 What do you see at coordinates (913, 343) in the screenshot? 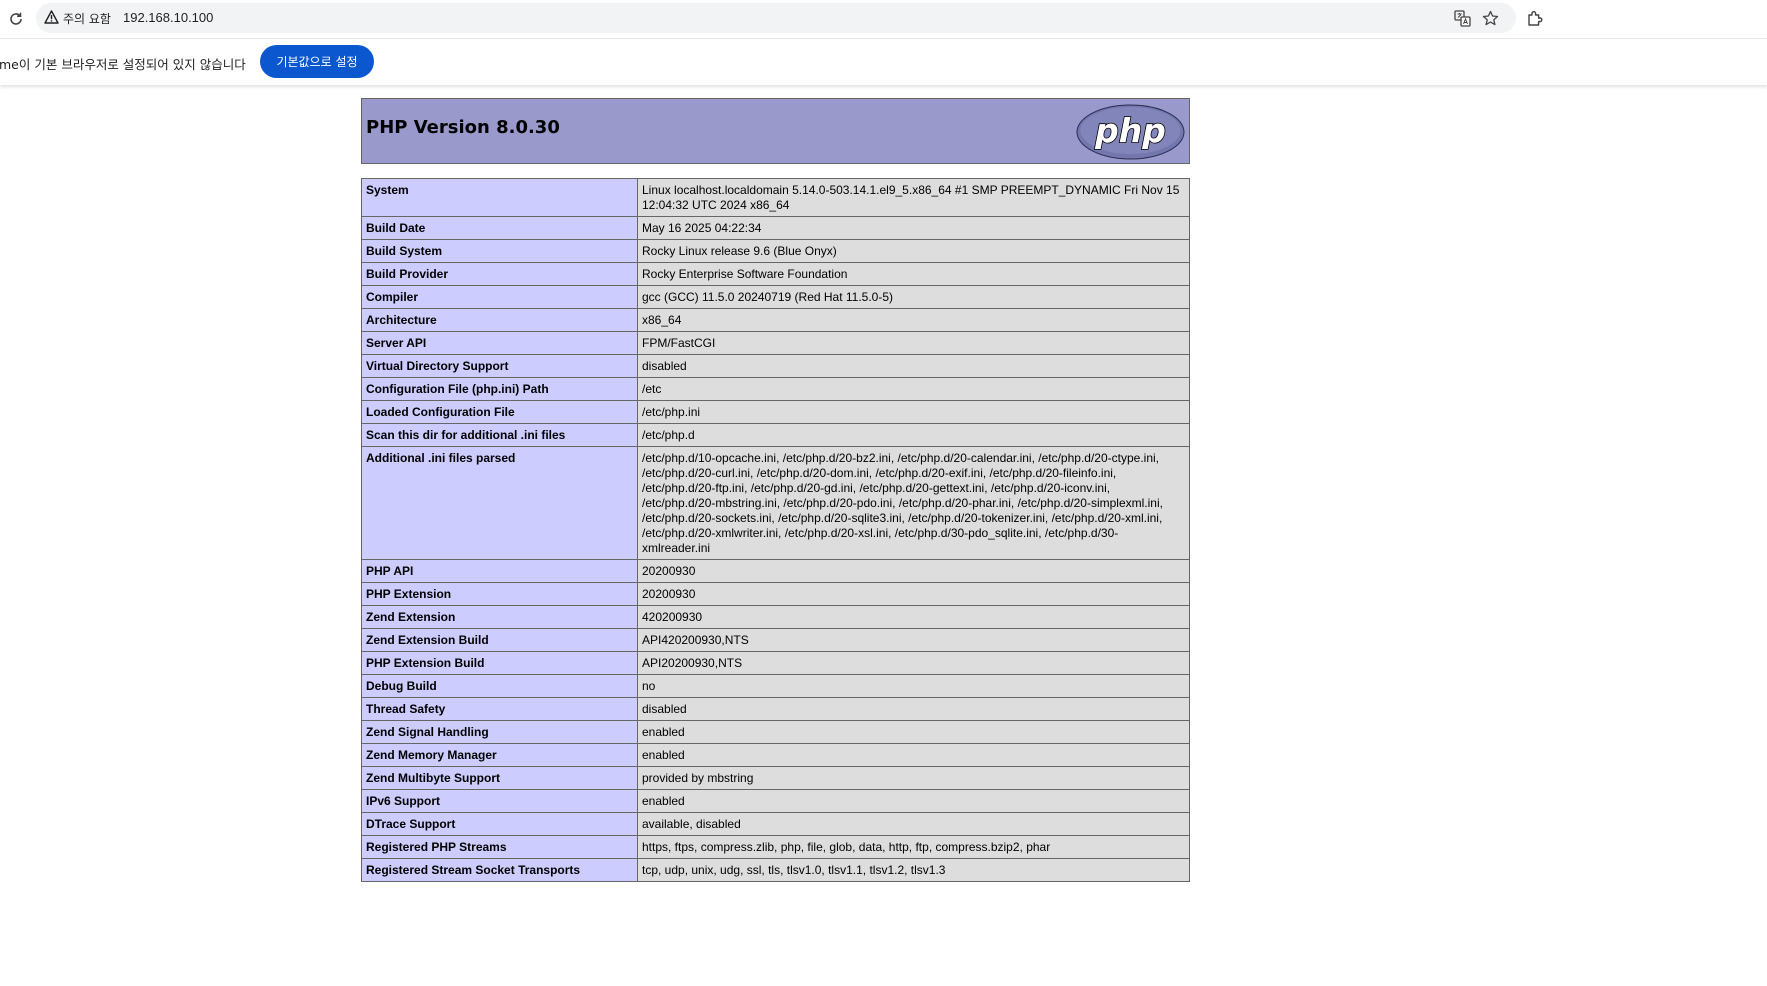
I see `row-value: FPM/FastCGI` at bounding box center [913, 343].